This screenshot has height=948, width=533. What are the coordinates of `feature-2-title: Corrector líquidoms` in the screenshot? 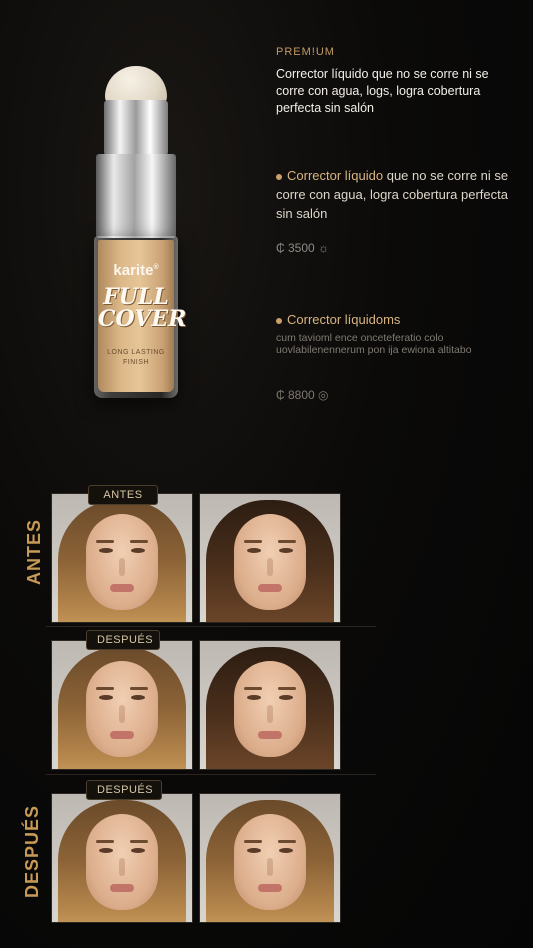 It's located at (344, 319).